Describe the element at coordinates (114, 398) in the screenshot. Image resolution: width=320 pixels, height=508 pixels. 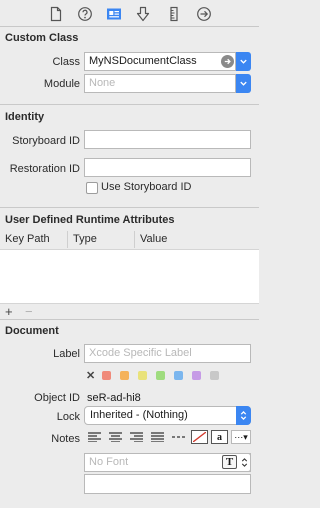
I see `object-id-value: seR-ad-hi8` at that location.